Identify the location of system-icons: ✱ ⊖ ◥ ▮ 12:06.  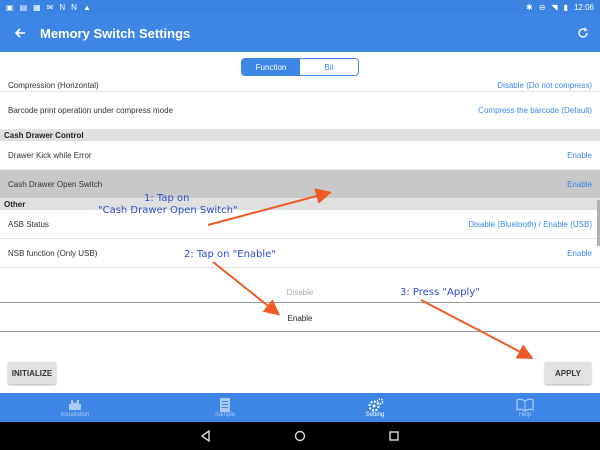
(560, 7).